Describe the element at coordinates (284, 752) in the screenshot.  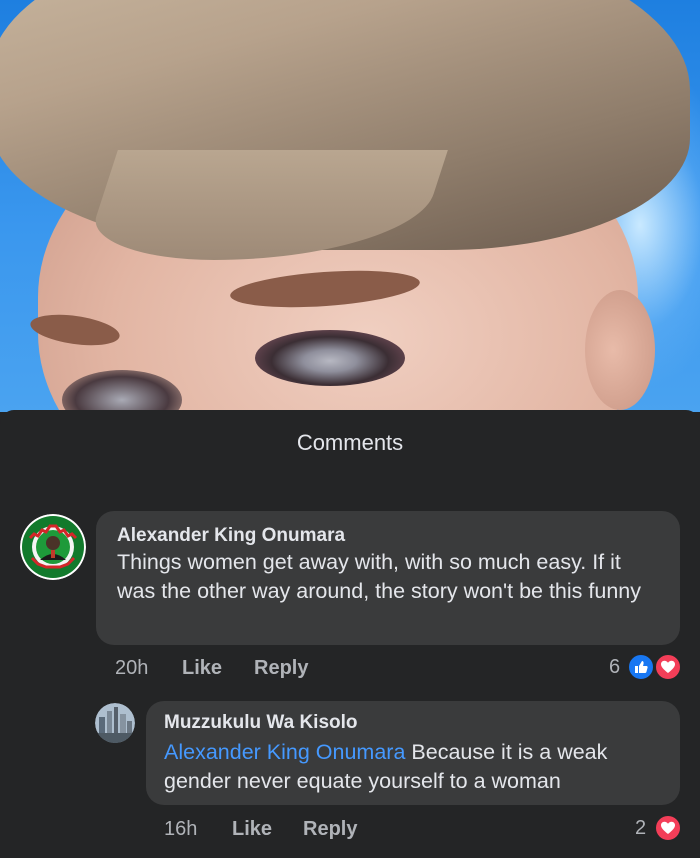
I see `mention-link: Alexander King Onumara` at that location.